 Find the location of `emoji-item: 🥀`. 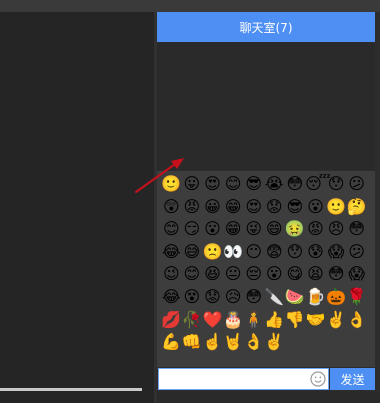

emoji-item: 🥀 is located at coordinates (192, 321).